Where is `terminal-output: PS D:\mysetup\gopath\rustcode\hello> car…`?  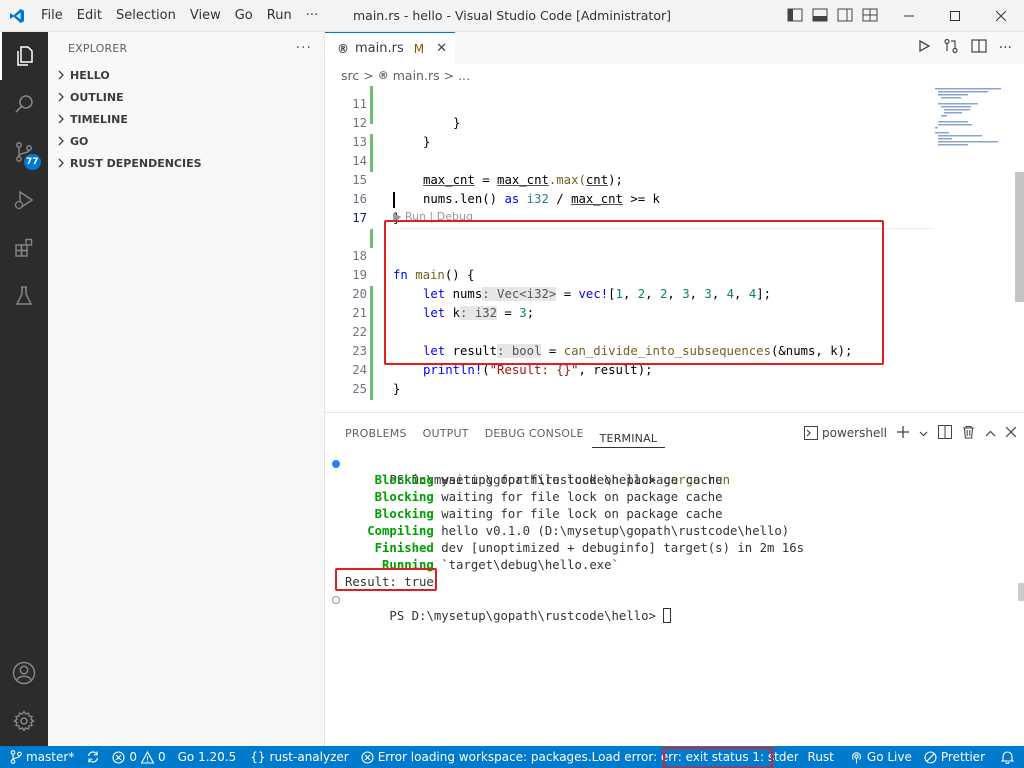
terminal-output: PS D:\mysetup\gopath\rustcode\hello> car… is located at coordinates (670, 539).